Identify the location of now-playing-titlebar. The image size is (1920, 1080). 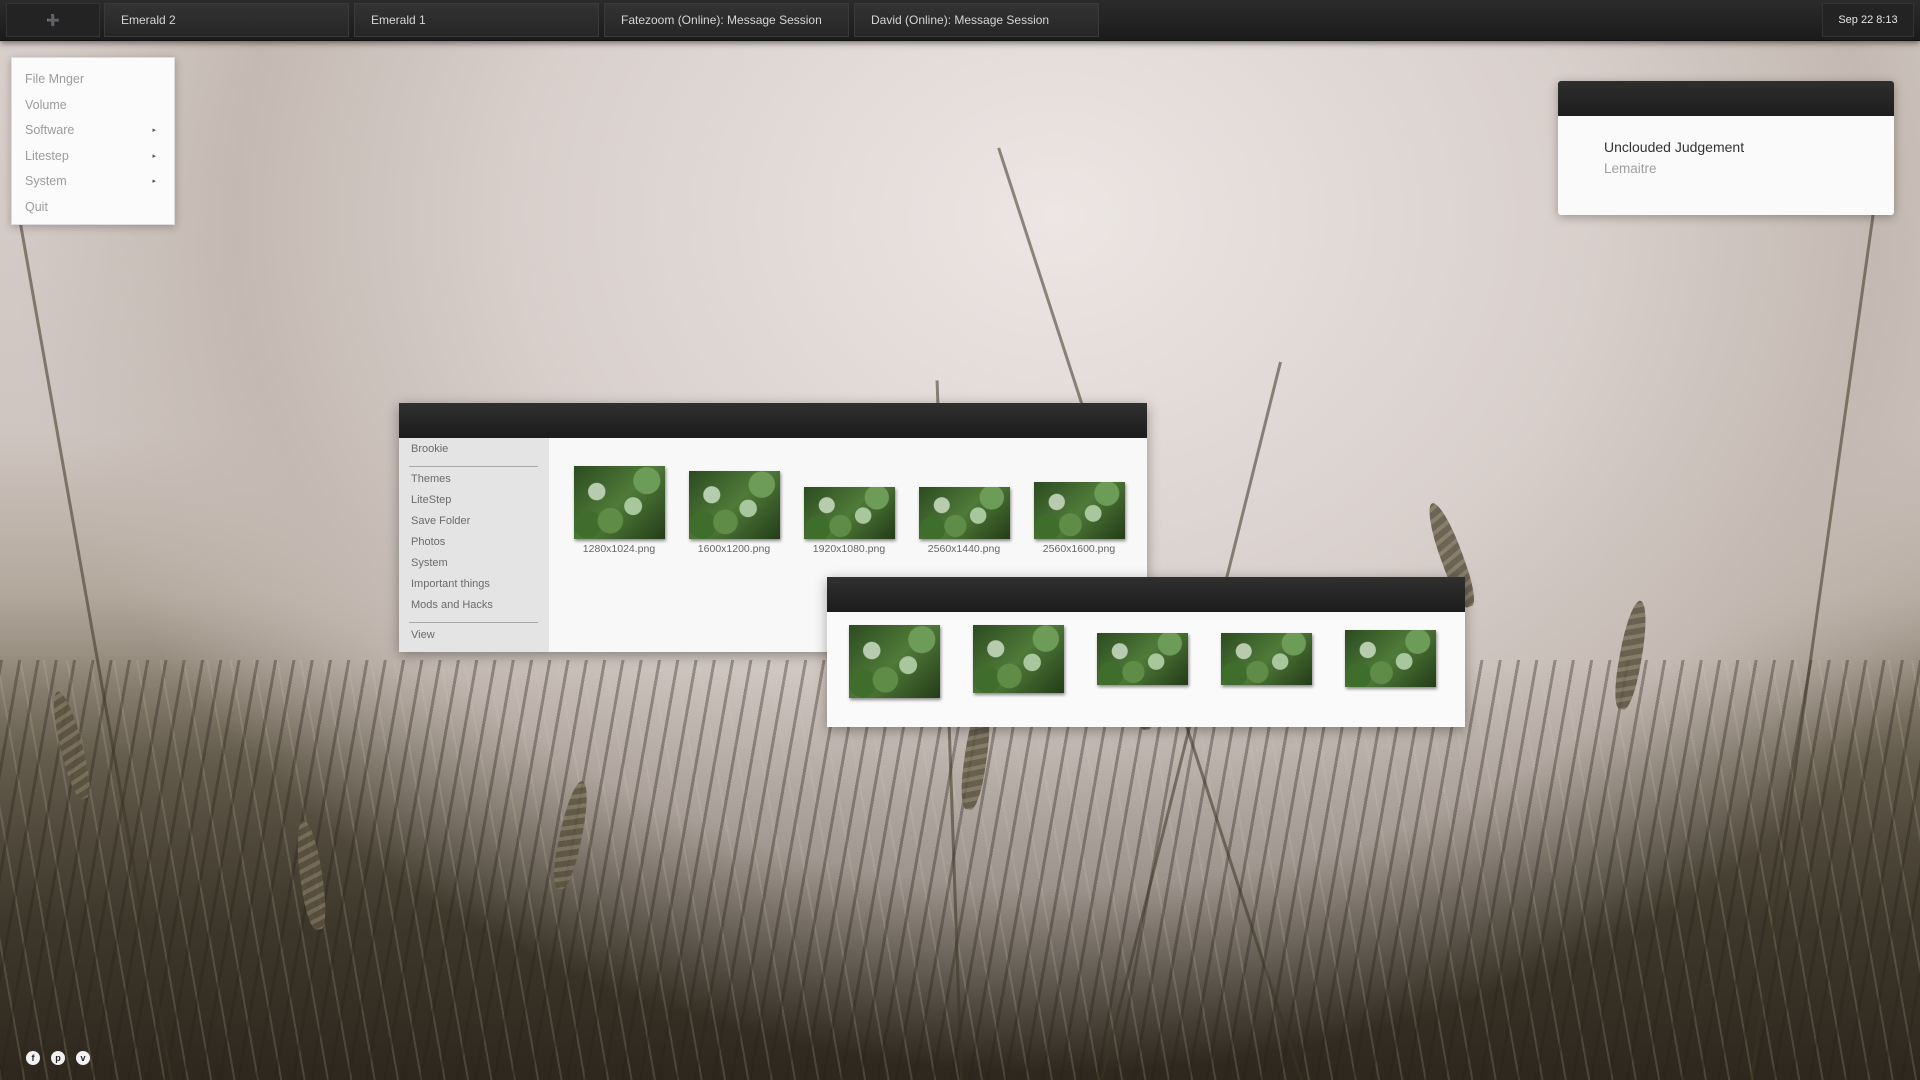
(1726, 98).